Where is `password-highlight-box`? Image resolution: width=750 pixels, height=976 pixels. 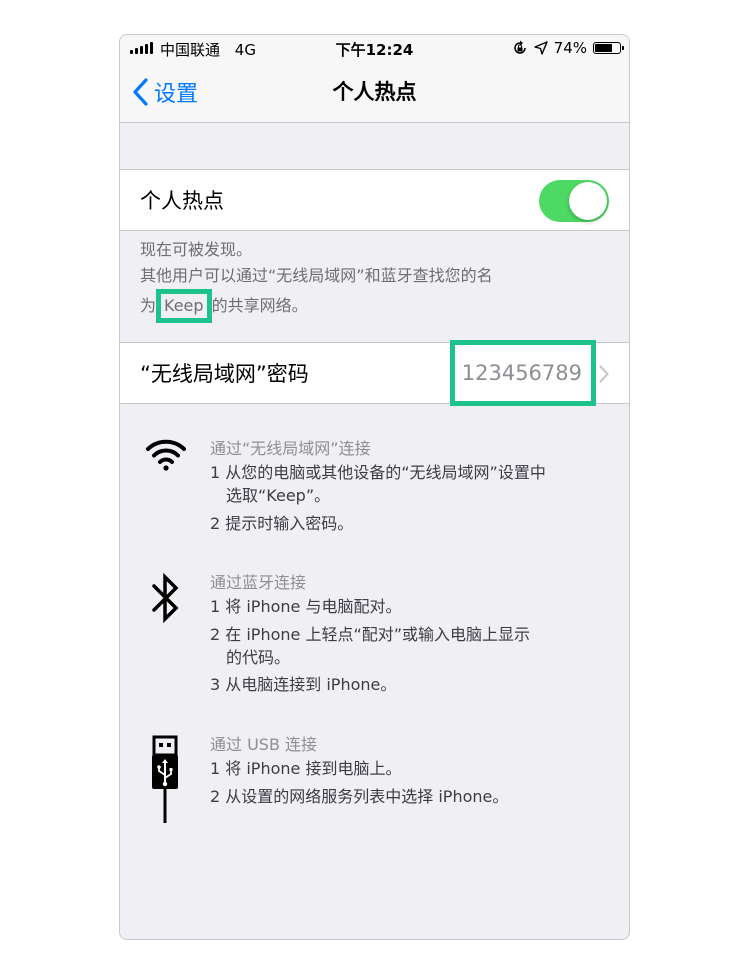 password-highlight-box is located at coordinates (523, 373).